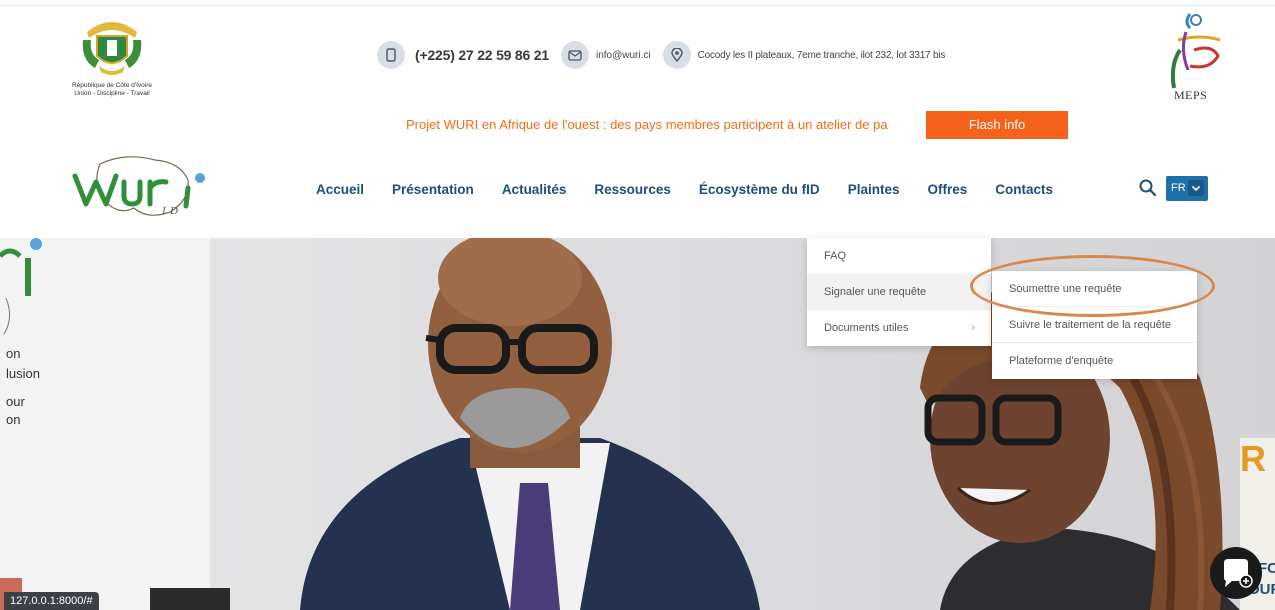 The image size is (1275, 610). What do you see at coordinates (1061, 361) in the screenshot?
I see `menu-item-label: Plateforme d'enquête` at bounding box center [1061, 361].